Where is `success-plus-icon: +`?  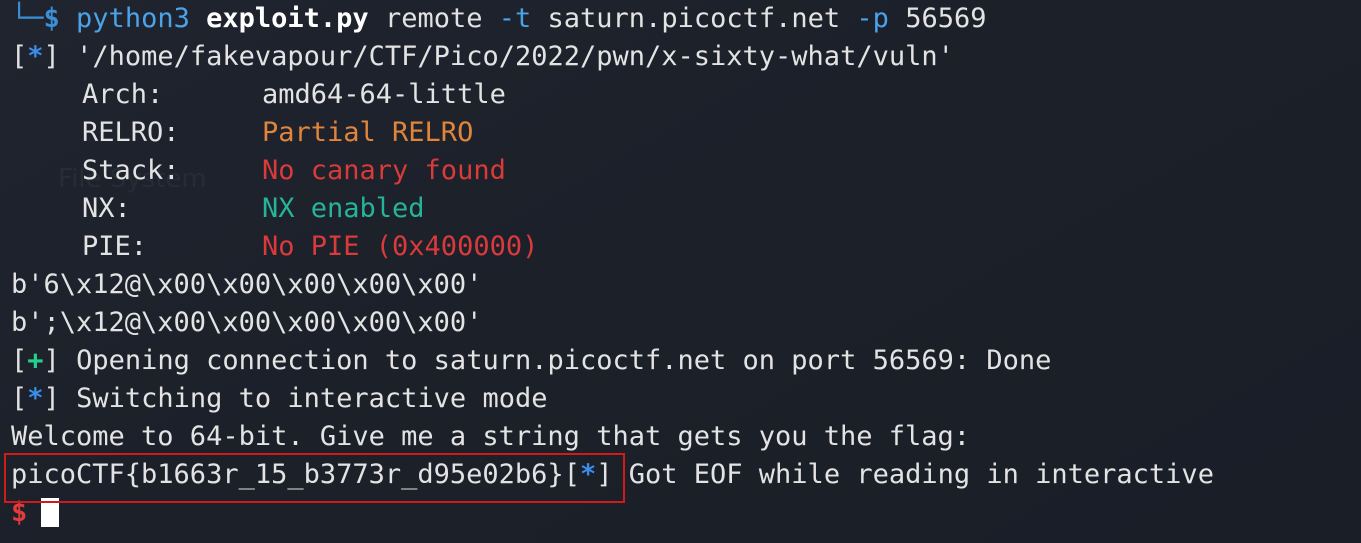 success-plus-icon: + is located at coordinates (35, 360).